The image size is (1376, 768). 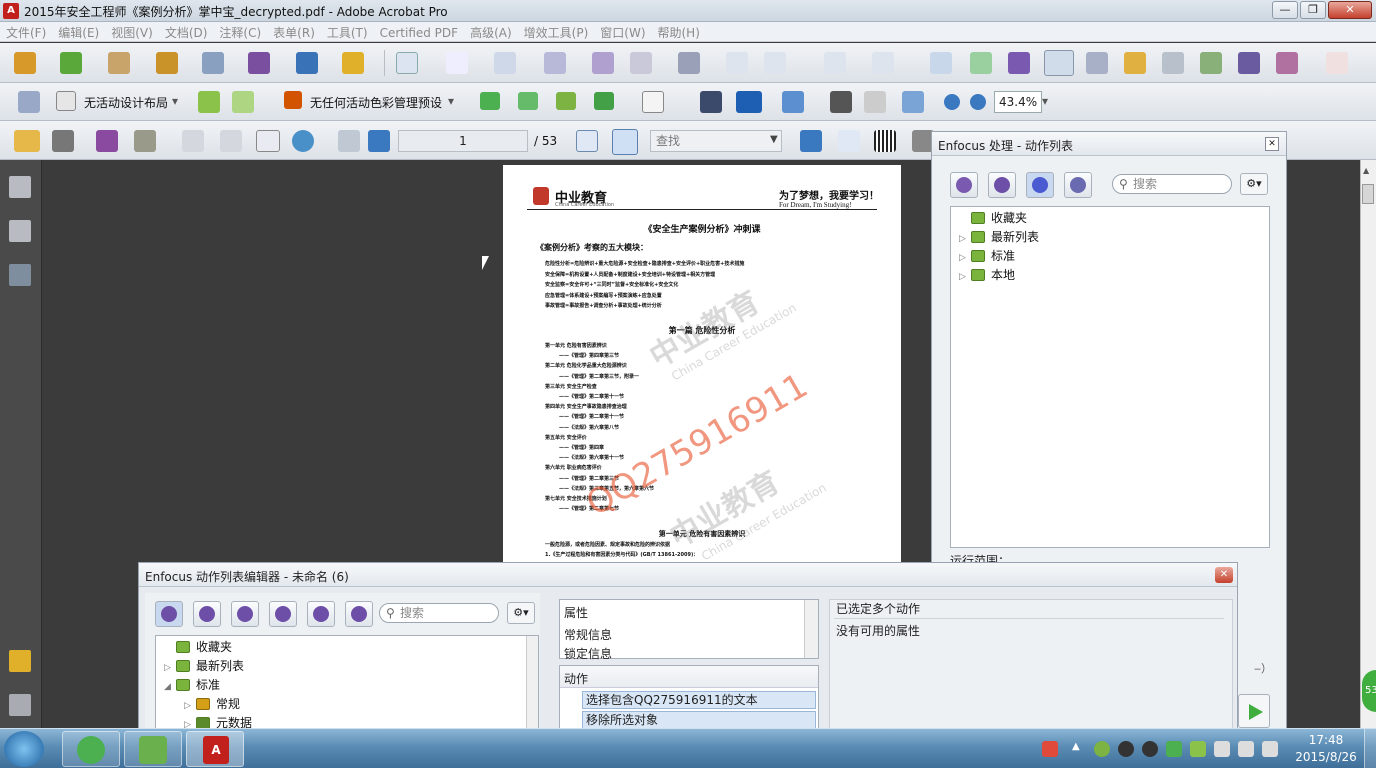 I want to click on taskbar-app-camtasia, so click(x=153, y=749).